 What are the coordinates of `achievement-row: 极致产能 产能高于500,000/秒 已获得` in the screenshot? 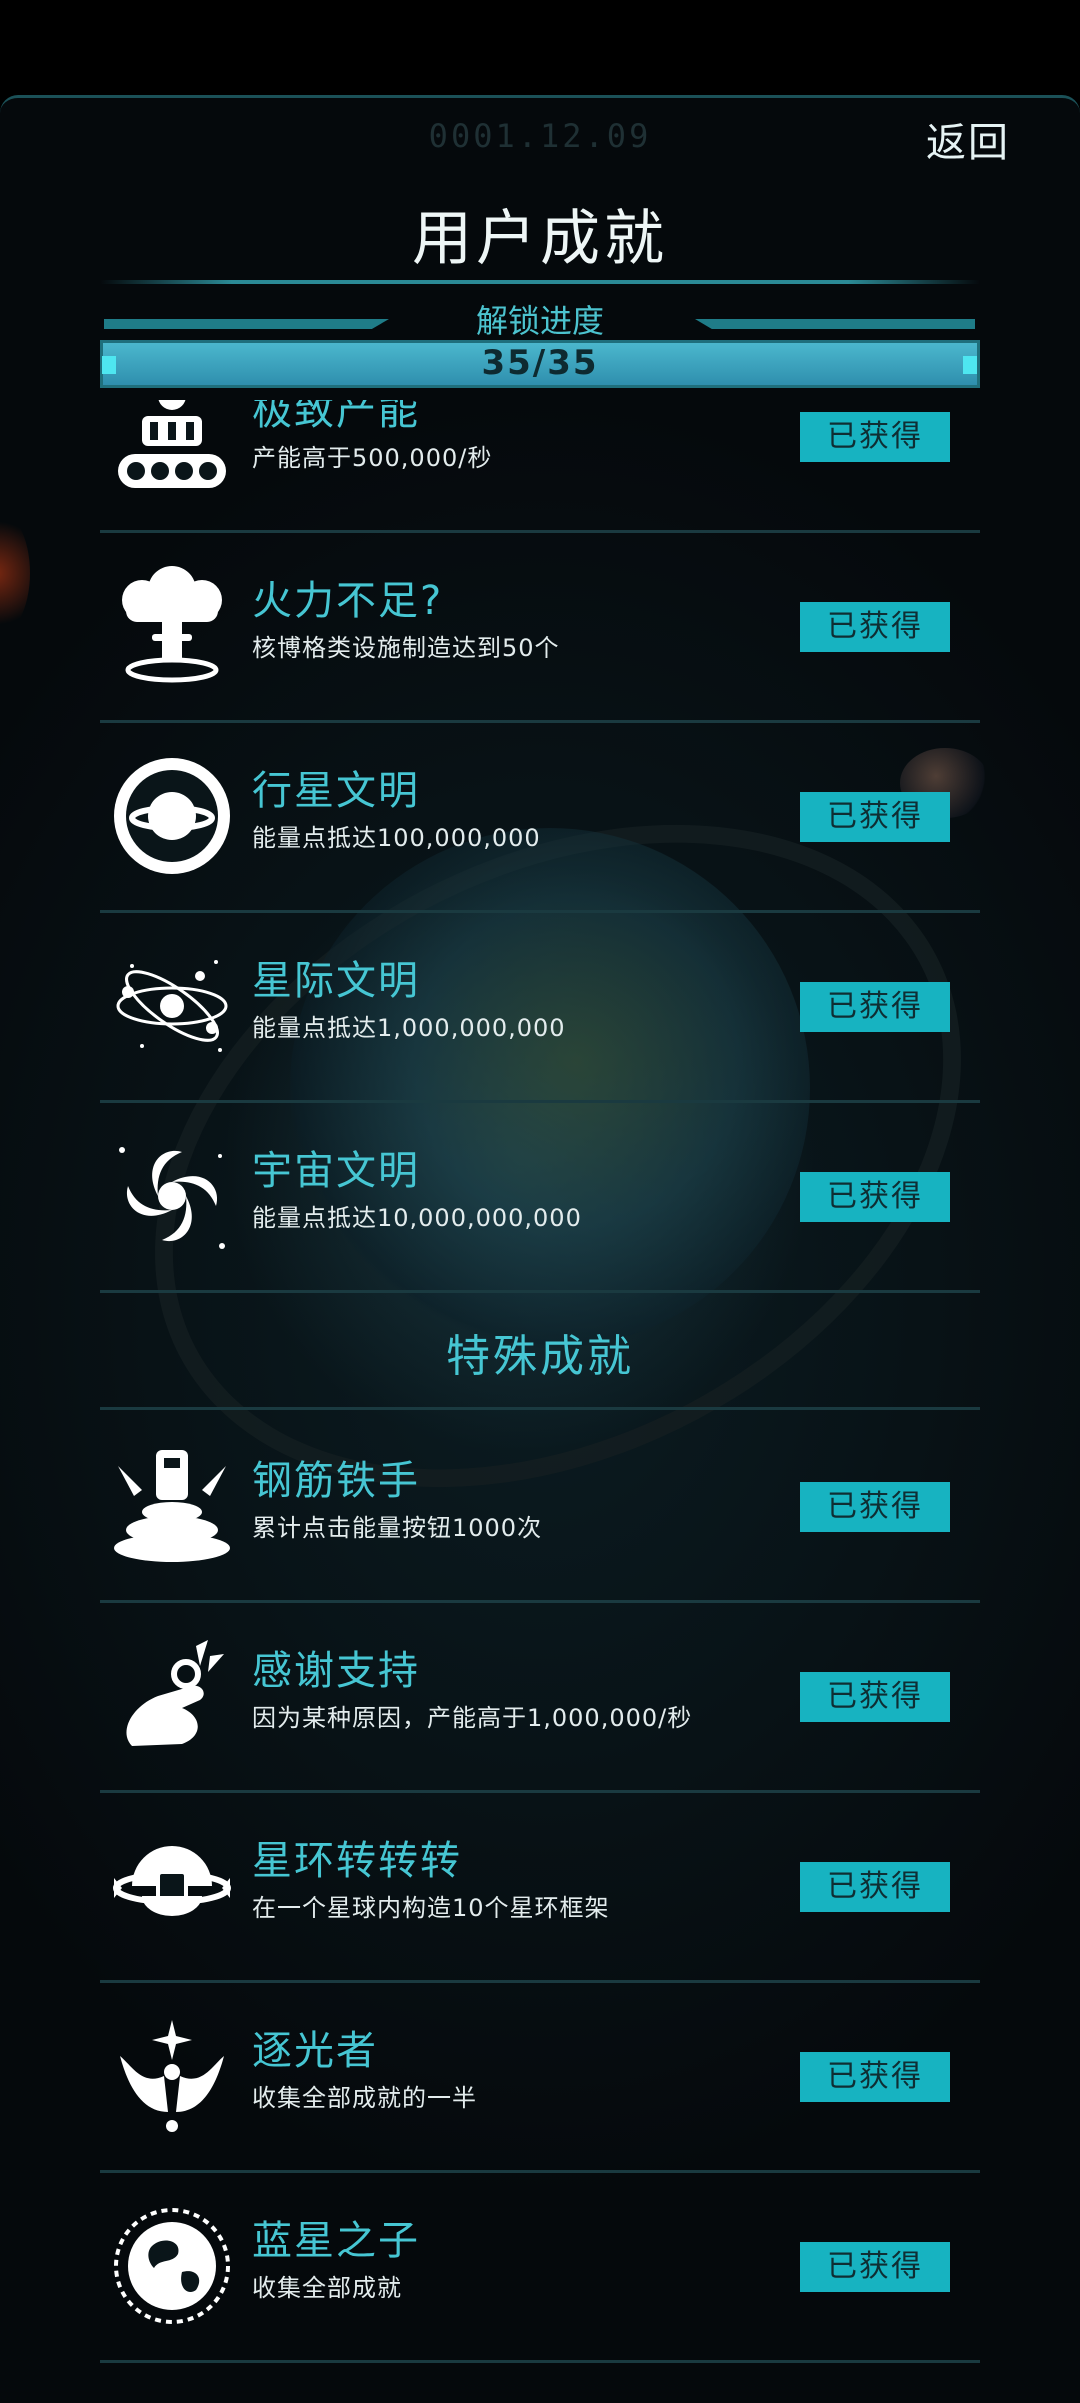 It's located at (540, 466).